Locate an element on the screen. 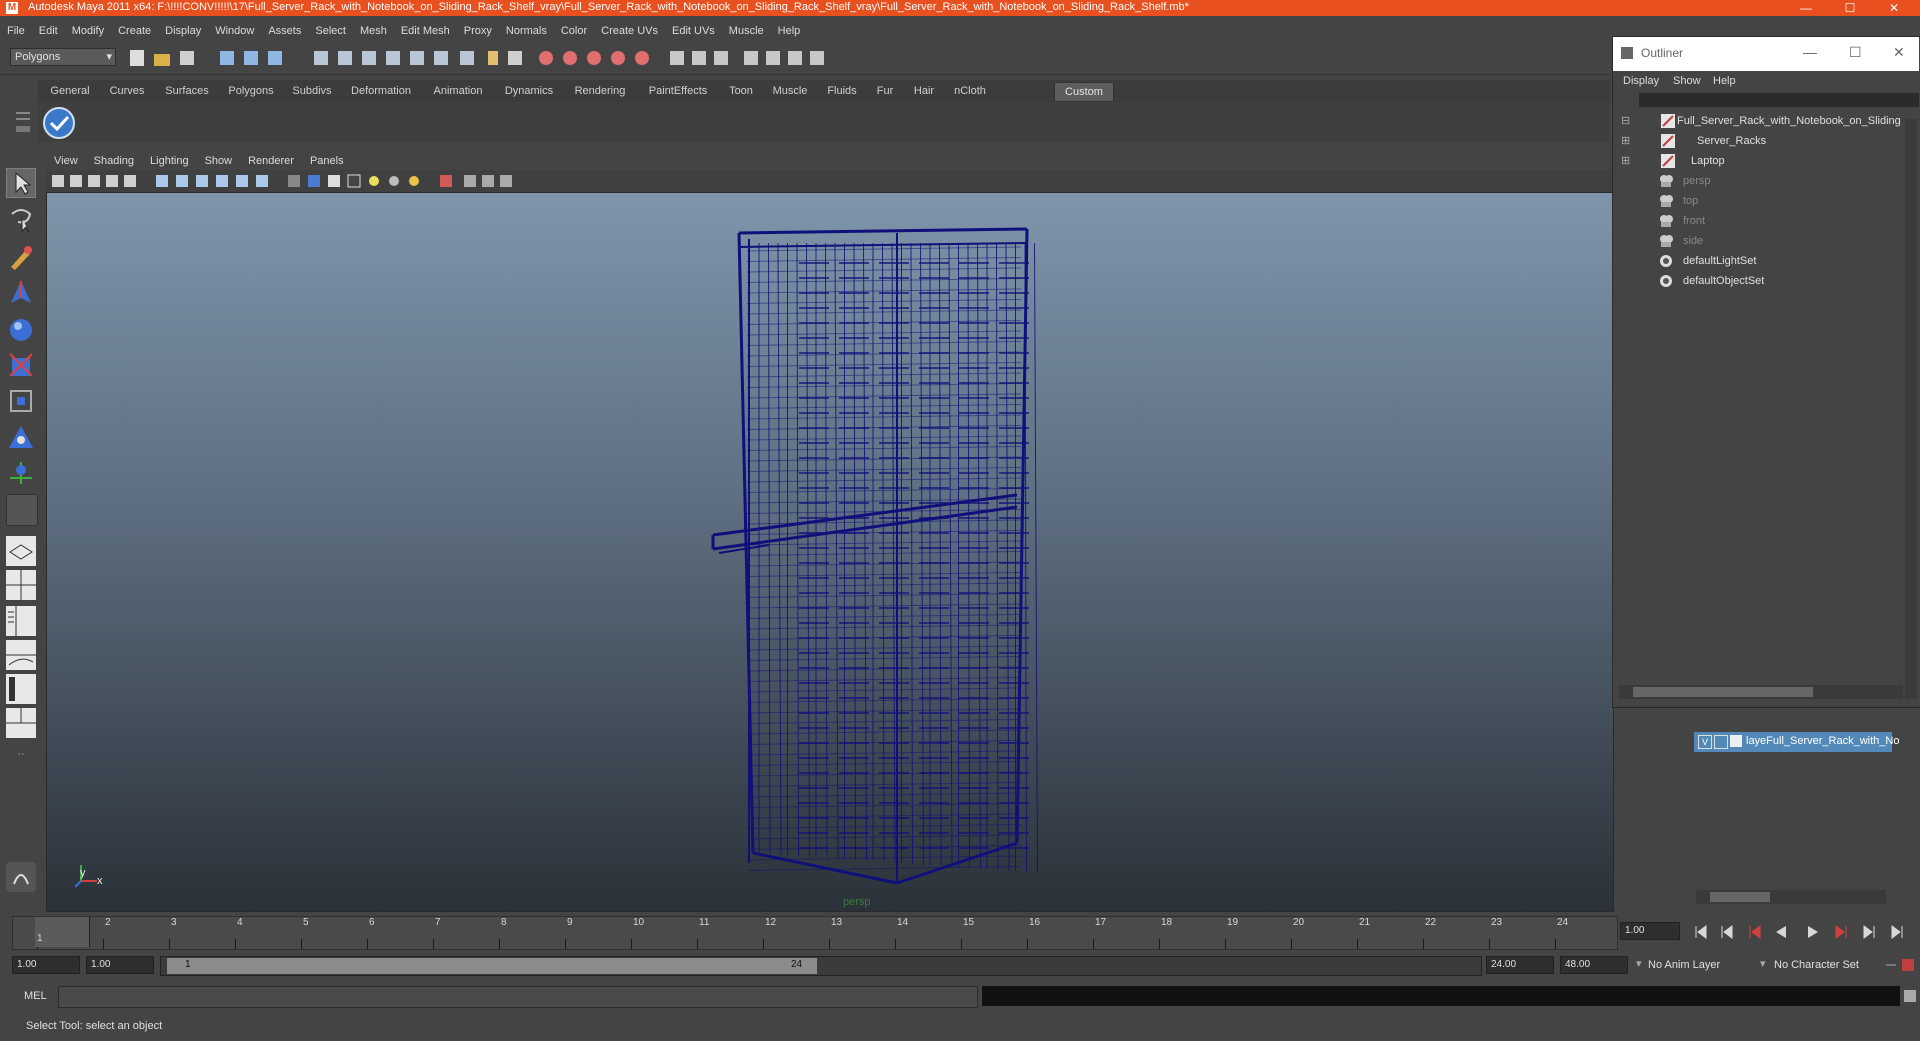 This screenshot has height=1041, width=1920. layer-visibility-toggle: V is located at coordinates (1705, 742).